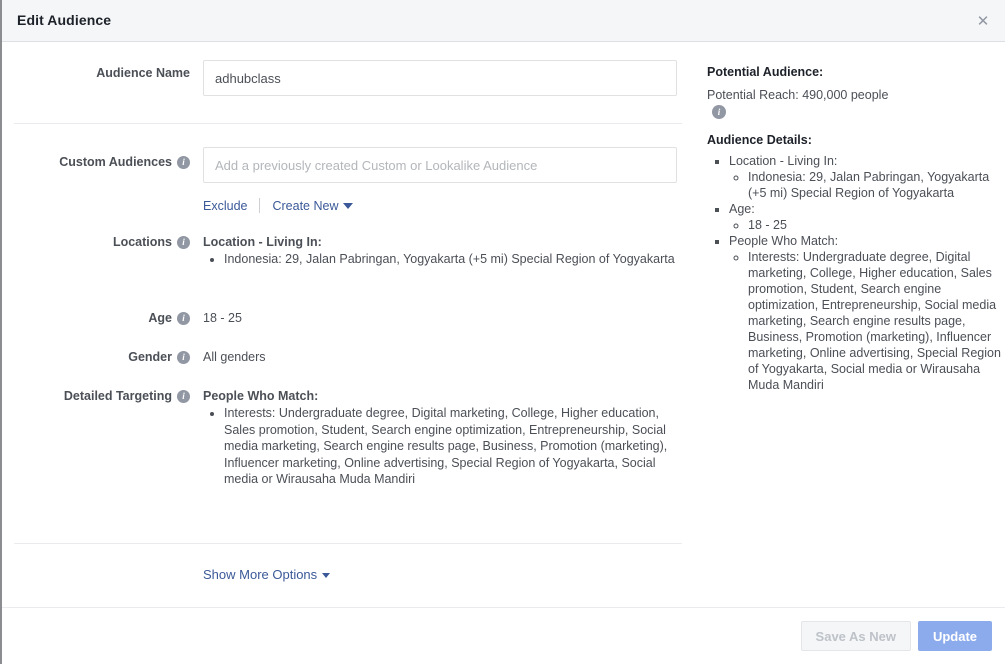  What do you see at coordinates (855, 636) in the screenshot?
I see `save-as-new-button: Save As New` at bounding box center [855, 636].